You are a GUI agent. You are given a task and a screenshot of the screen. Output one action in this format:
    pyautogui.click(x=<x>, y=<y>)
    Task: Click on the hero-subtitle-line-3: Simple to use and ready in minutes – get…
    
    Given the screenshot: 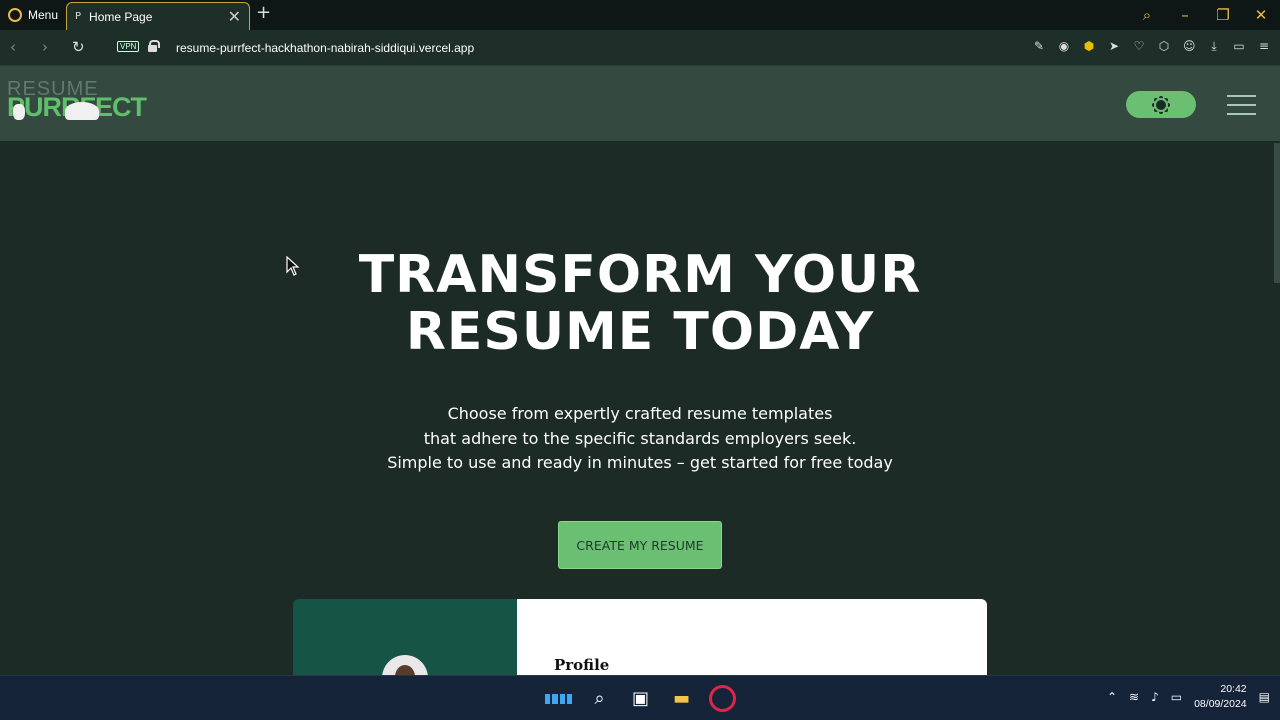 What is the action you would take?
    pyautogui.click(x=640, y=462)
    